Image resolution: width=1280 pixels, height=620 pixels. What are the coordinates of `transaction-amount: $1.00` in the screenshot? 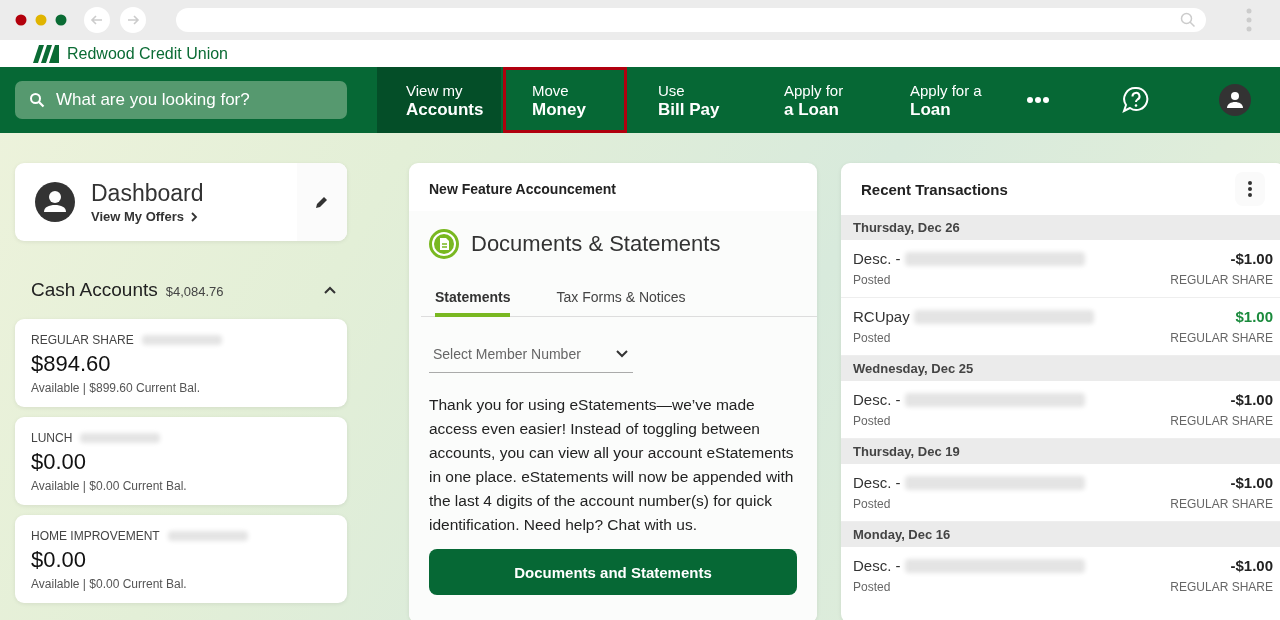 It's located at (1254, 316).